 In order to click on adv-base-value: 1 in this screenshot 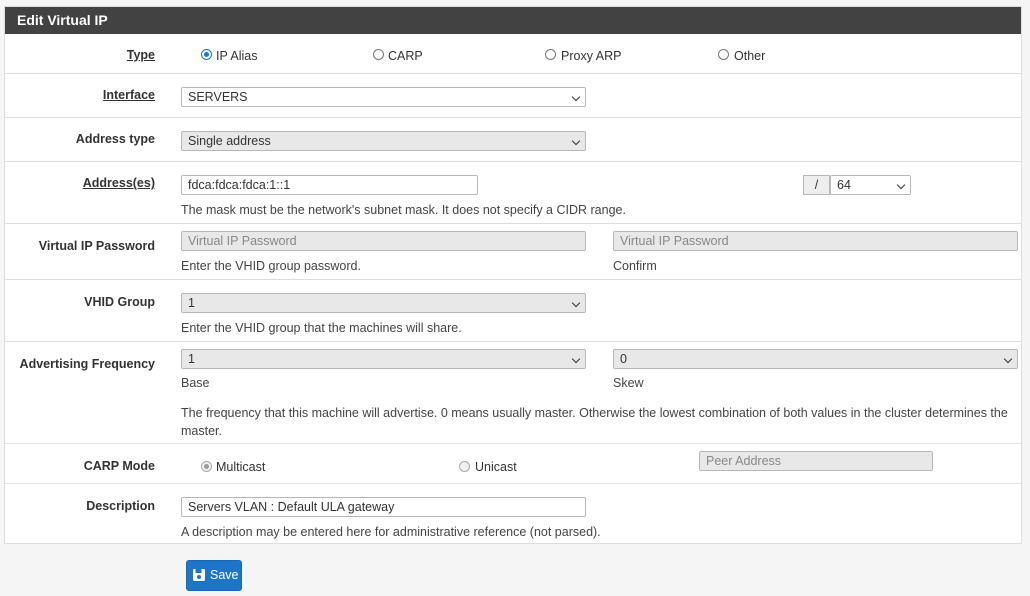, I will do `click(191, 359)`.